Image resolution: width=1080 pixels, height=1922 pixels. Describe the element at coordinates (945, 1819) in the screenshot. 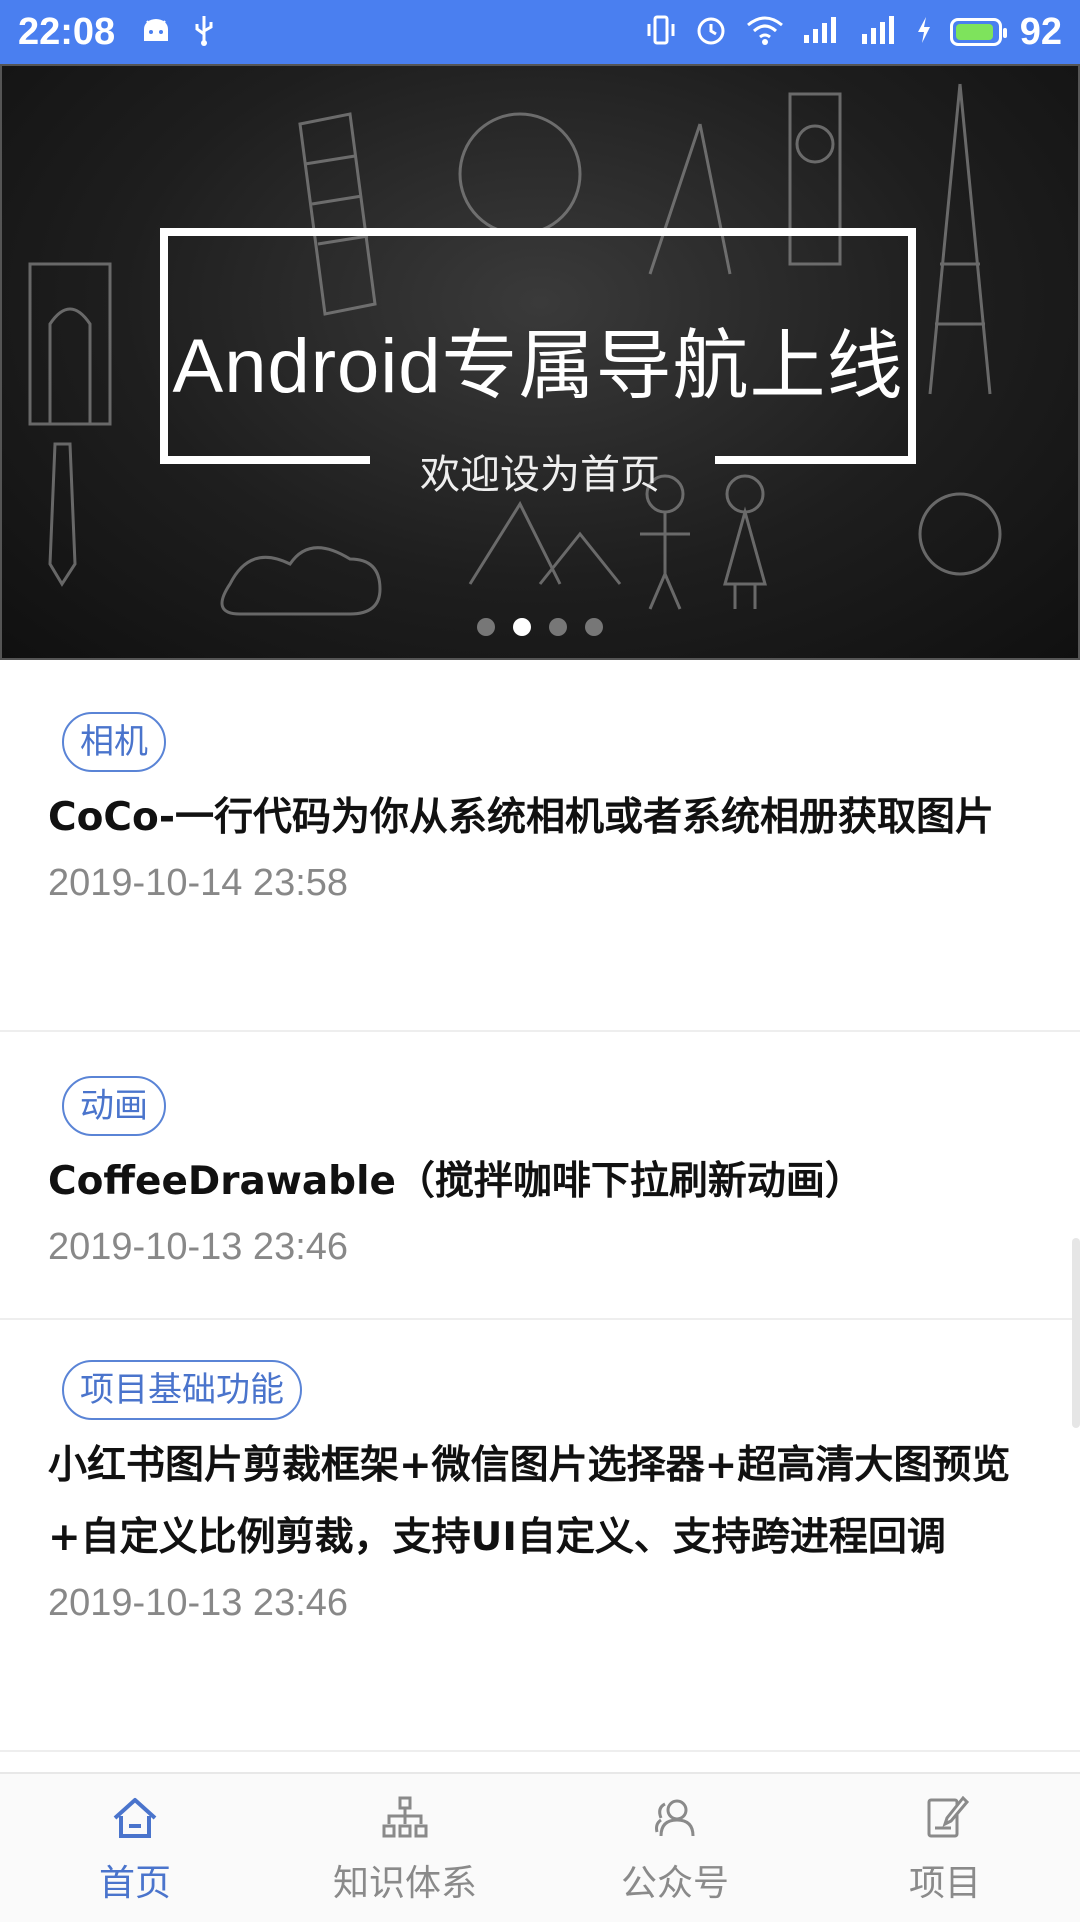

I see `notebook-icon` at that location.